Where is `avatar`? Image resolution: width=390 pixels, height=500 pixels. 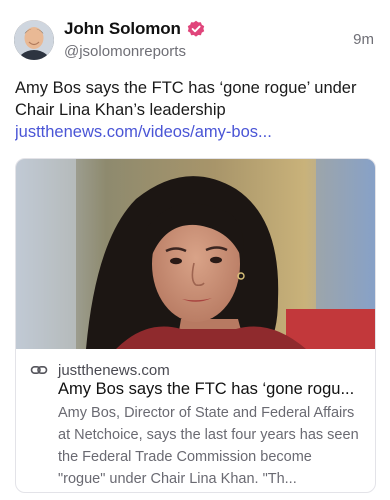 avatar is located at coordinates (34, 40).